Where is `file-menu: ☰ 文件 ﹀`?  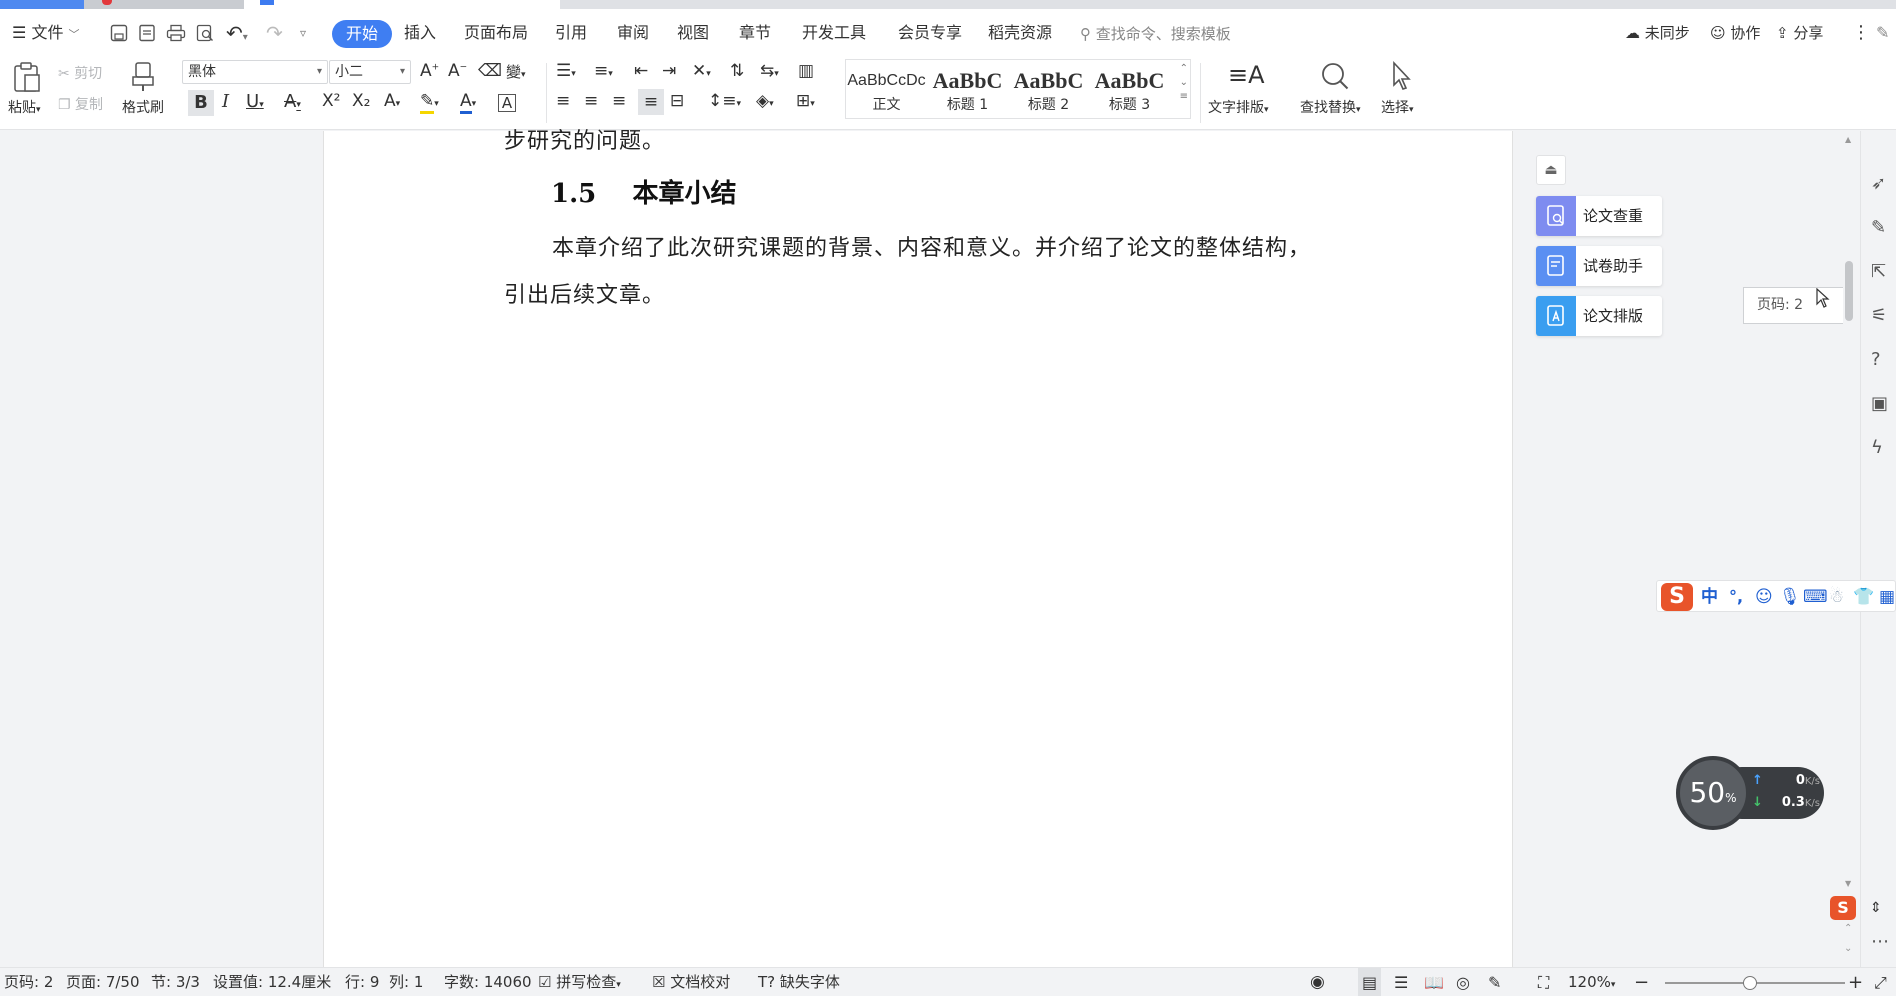 file-menu: ☰ 文件 ﹀ is located at coordinates (46, 33).